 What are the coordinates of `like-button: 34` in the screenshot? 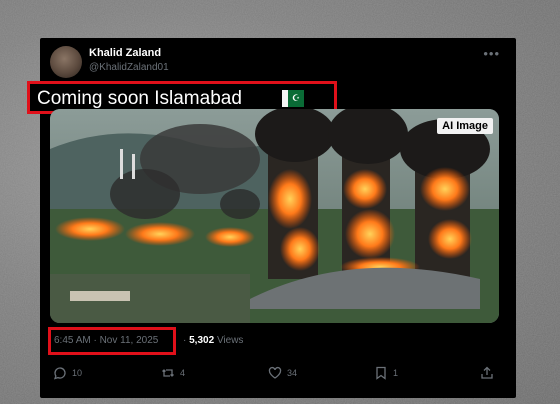 It's located at (282, 373).